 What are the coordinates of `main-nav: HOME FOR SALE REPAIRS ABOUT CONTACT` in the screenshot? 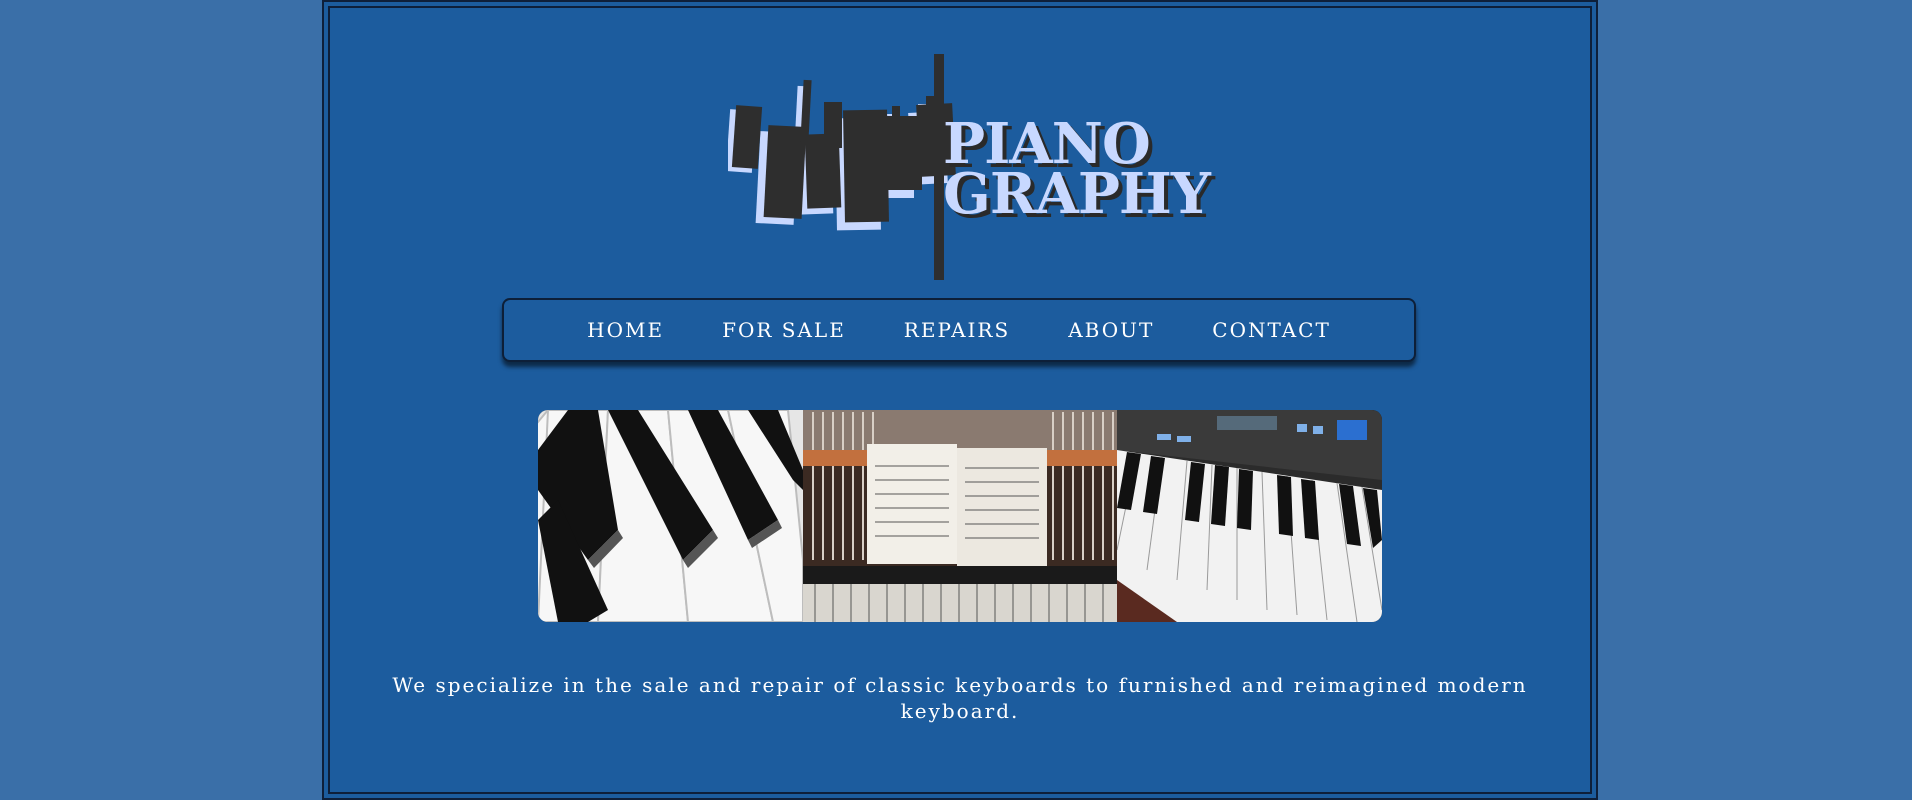 It's located at (959, 330).